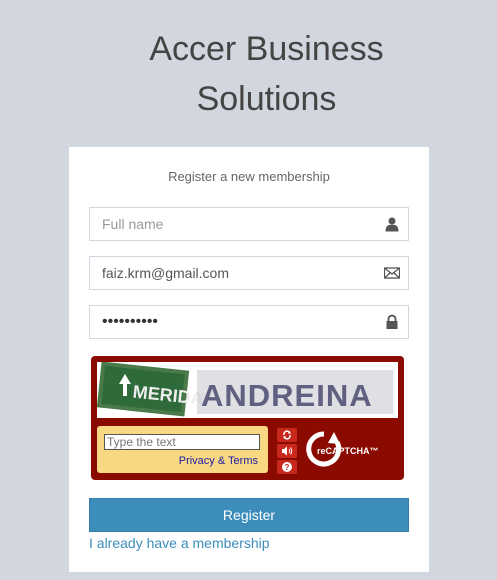 This screenshot has width=497, height=580. I want to click on register-message: Register a new membership, so click(249, 176).